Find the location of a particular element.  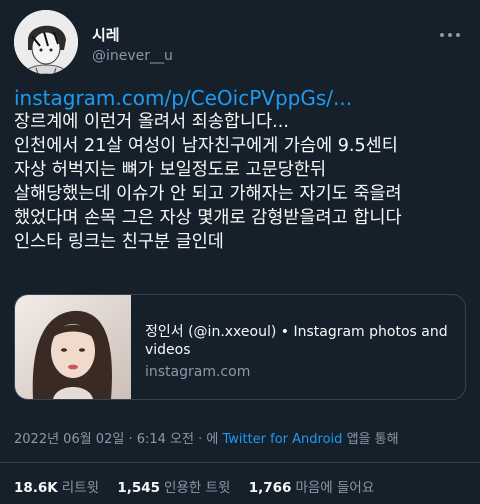

link-preview-domain: instagram.com is located at coordinates (198, 372).